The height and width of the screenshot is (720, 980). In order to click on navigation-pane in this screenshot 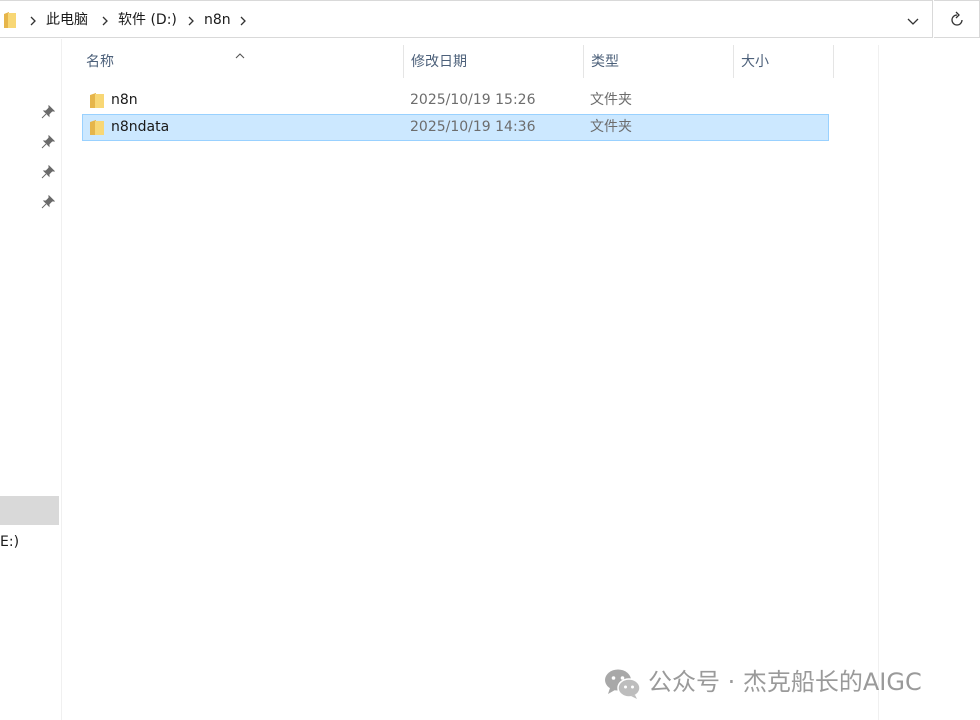, I will do `click(30, 379)`.